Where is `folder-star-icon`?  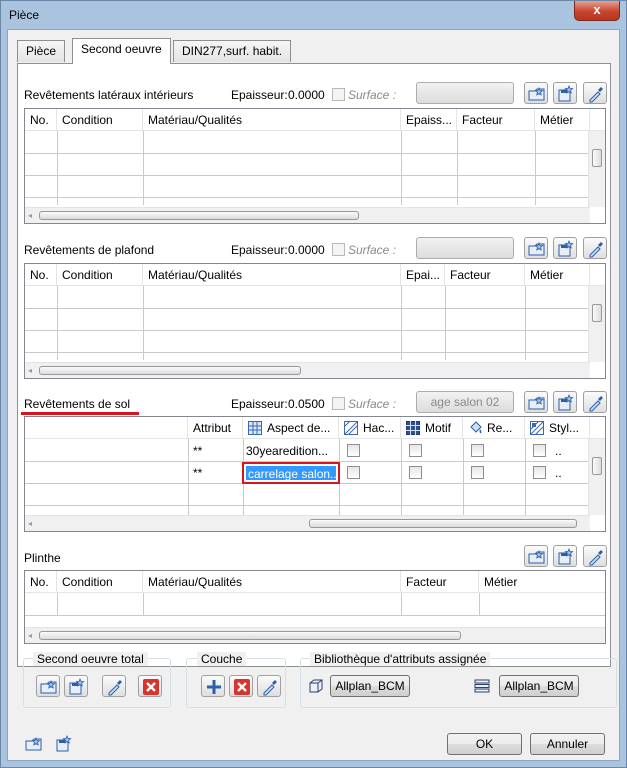
folder-star-icon is located at coordinates (33, 743).